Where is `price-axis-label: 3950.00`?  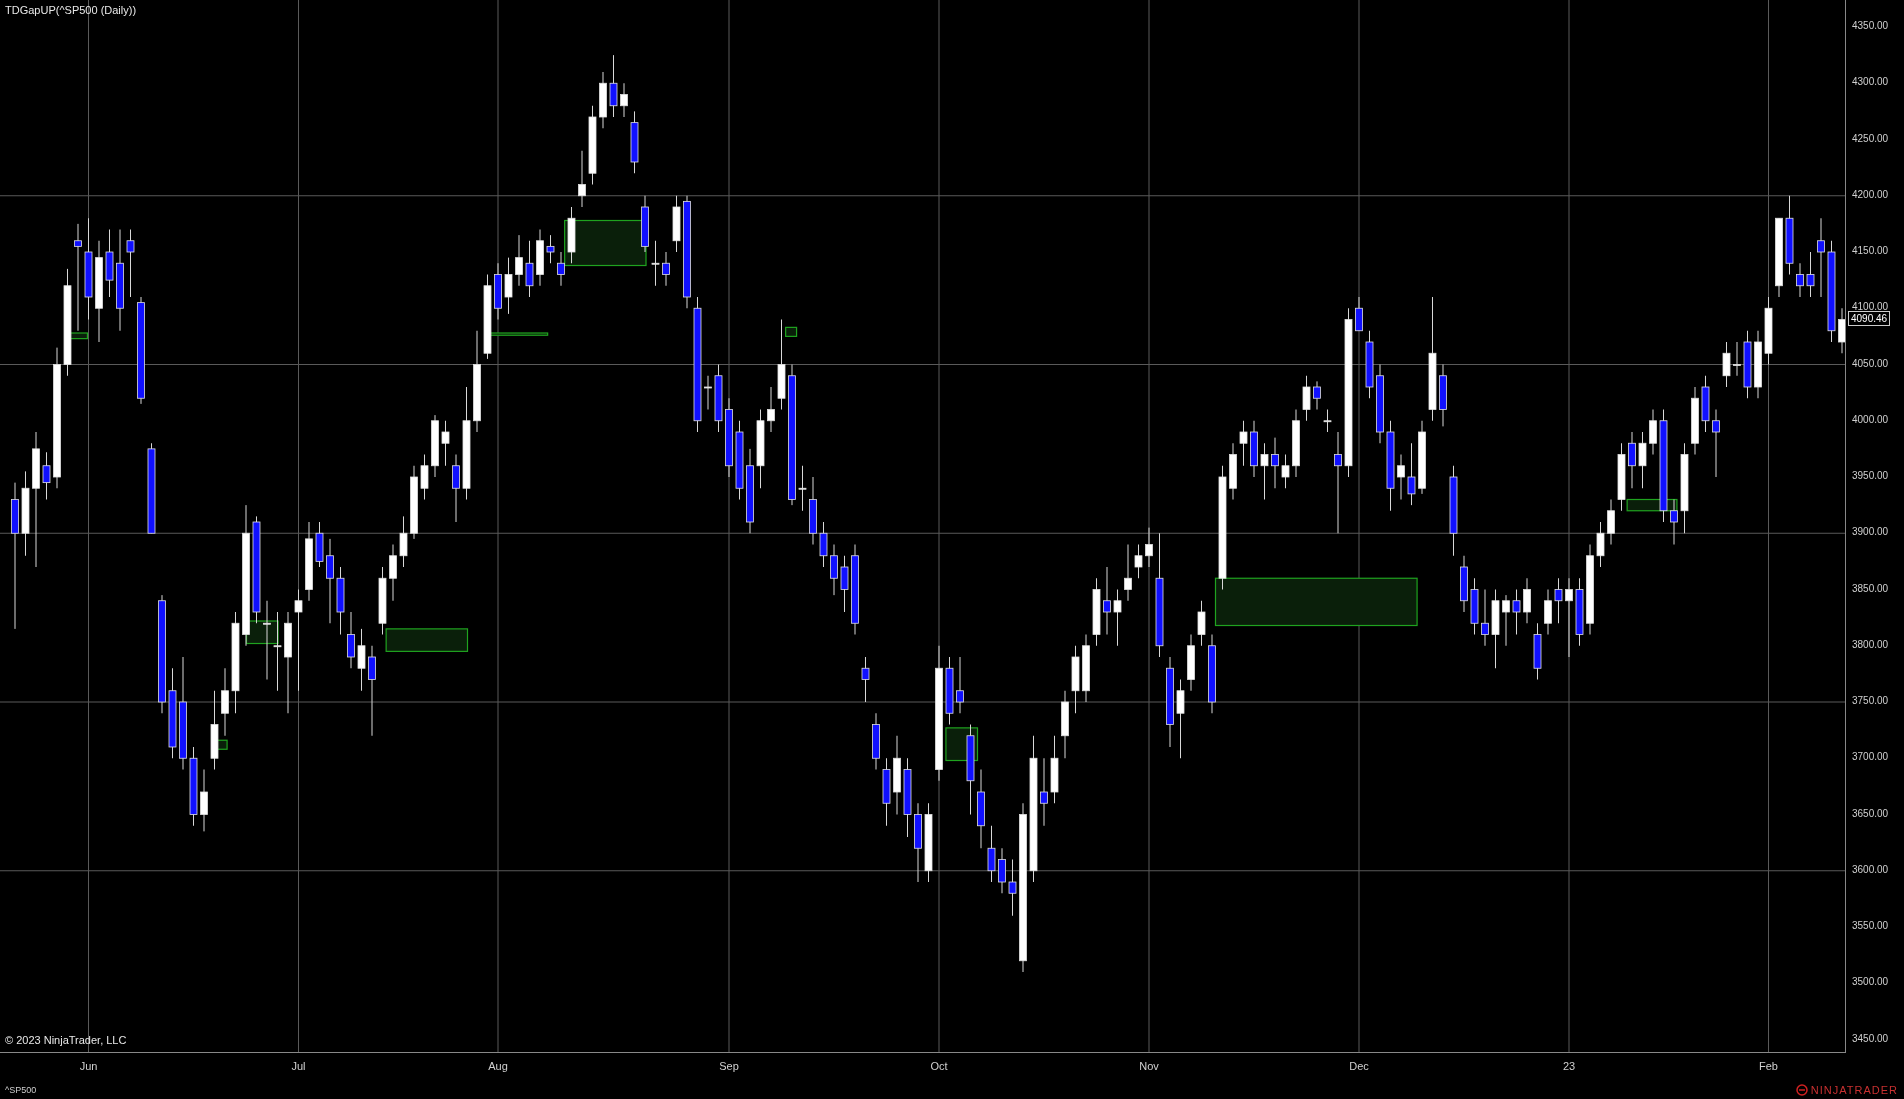 price-axis-label: 3950.00 is located at coordinates (1870, 475).